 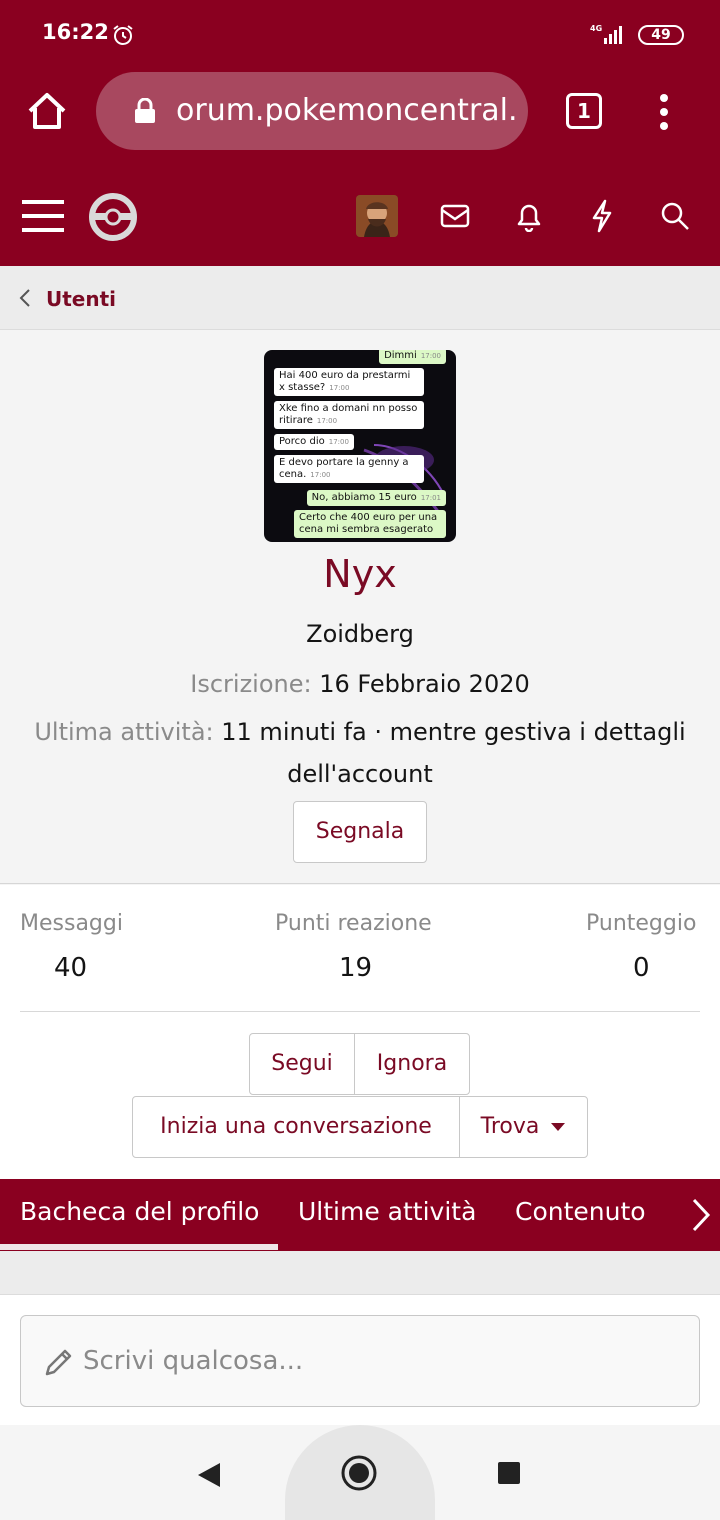 I want to click on chat-bubble: Dimmi 17:00, so click(x=412, y=357).